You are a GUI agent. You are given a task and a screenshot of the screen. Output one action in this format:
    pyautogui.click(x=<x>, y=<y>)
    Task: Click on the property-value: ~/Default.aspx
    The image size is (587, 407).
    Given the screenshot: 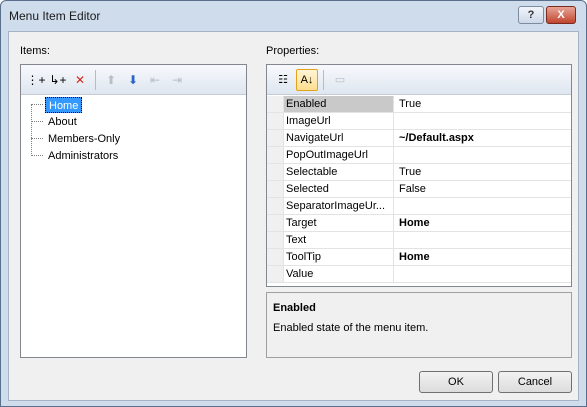 What is the action you would take?
    pyautogui.click(x=482, y=138)
    